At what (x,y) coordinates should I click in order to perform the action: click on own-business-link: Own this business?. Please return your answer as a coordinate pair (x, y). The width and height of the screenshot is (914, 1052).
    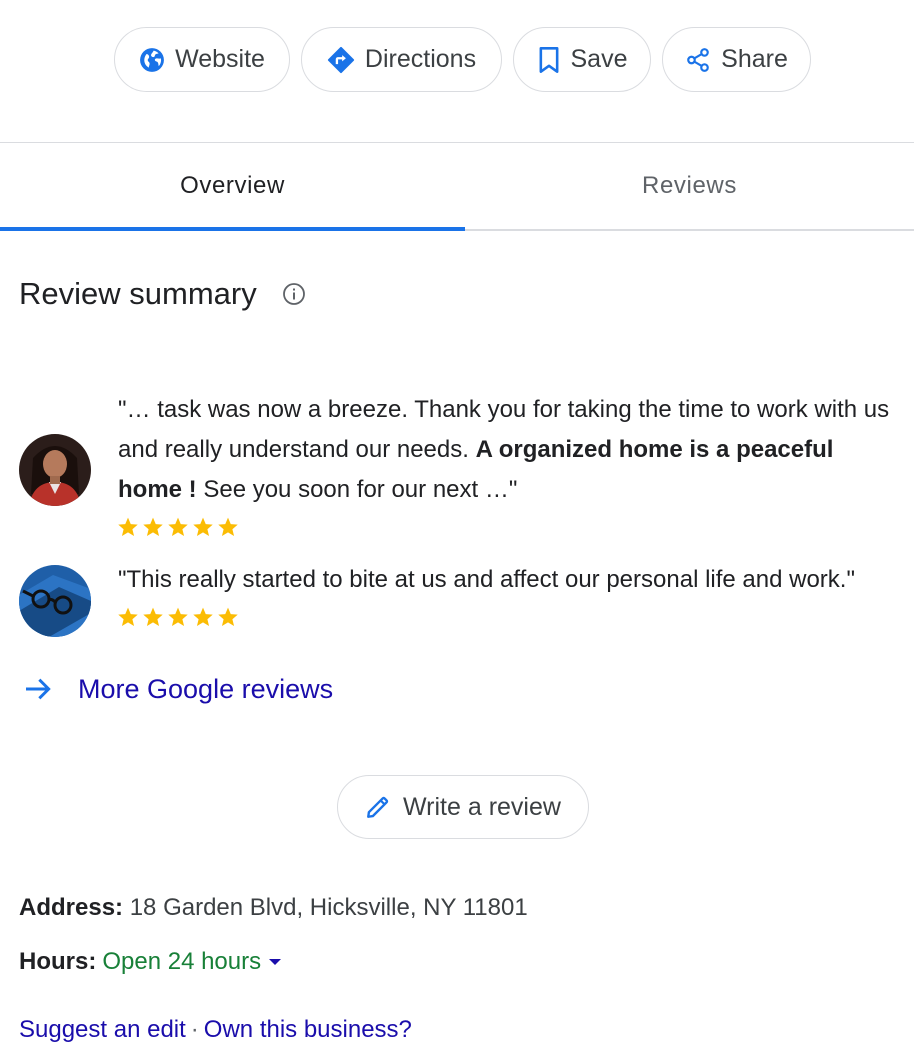
    Looking at the image, I should click on (308, 1029).